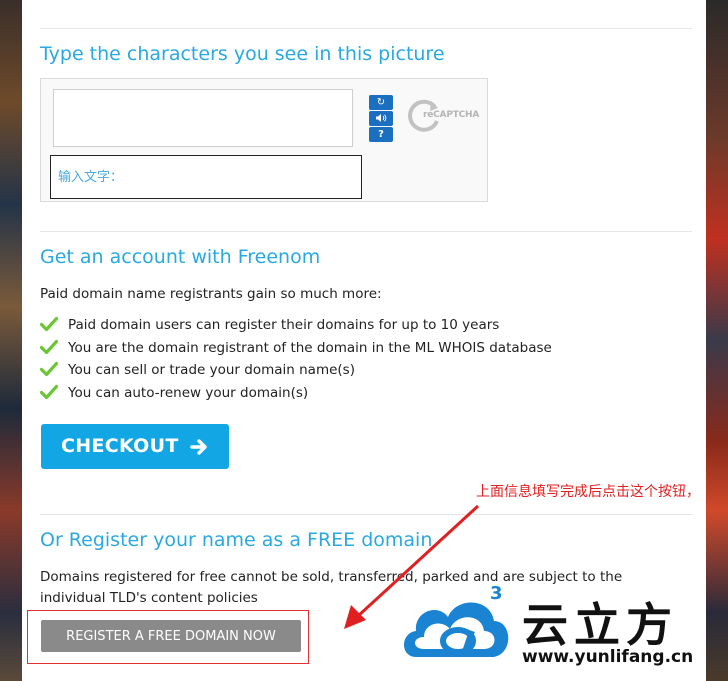 The width and height of the screenshot is (728, 681). Describe the element at coordinates (608, 657) in the screenshot. I see `logo-url: www.yunlifang.cn` at that location.